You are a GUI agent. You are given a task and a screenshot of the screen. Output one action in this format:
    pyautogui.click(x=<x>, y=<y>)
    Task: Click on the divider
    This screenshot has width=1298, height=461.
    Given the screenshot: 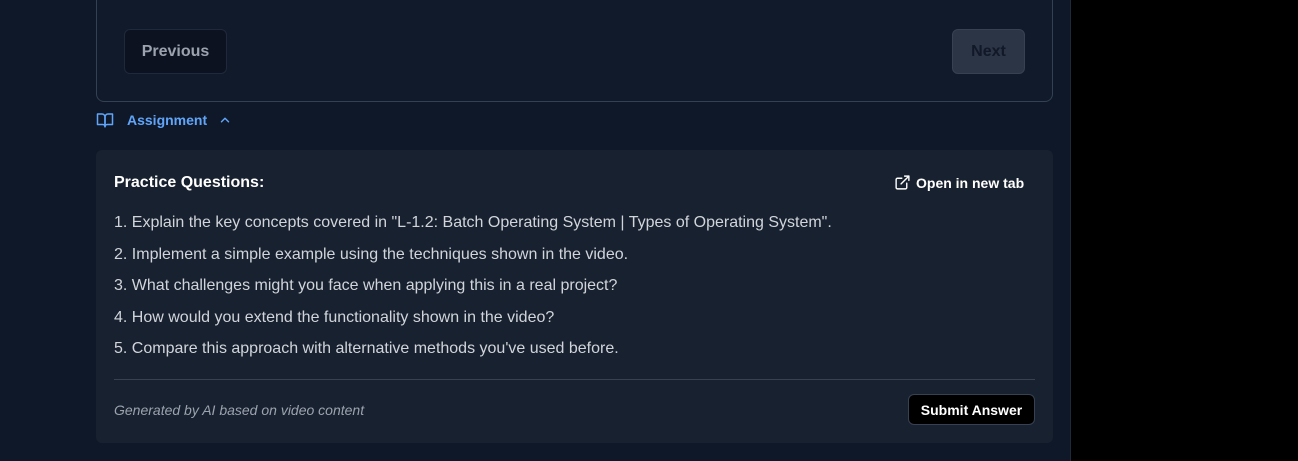 What is the action you would take?
    pyautogui.click(x=574, y=379)
    